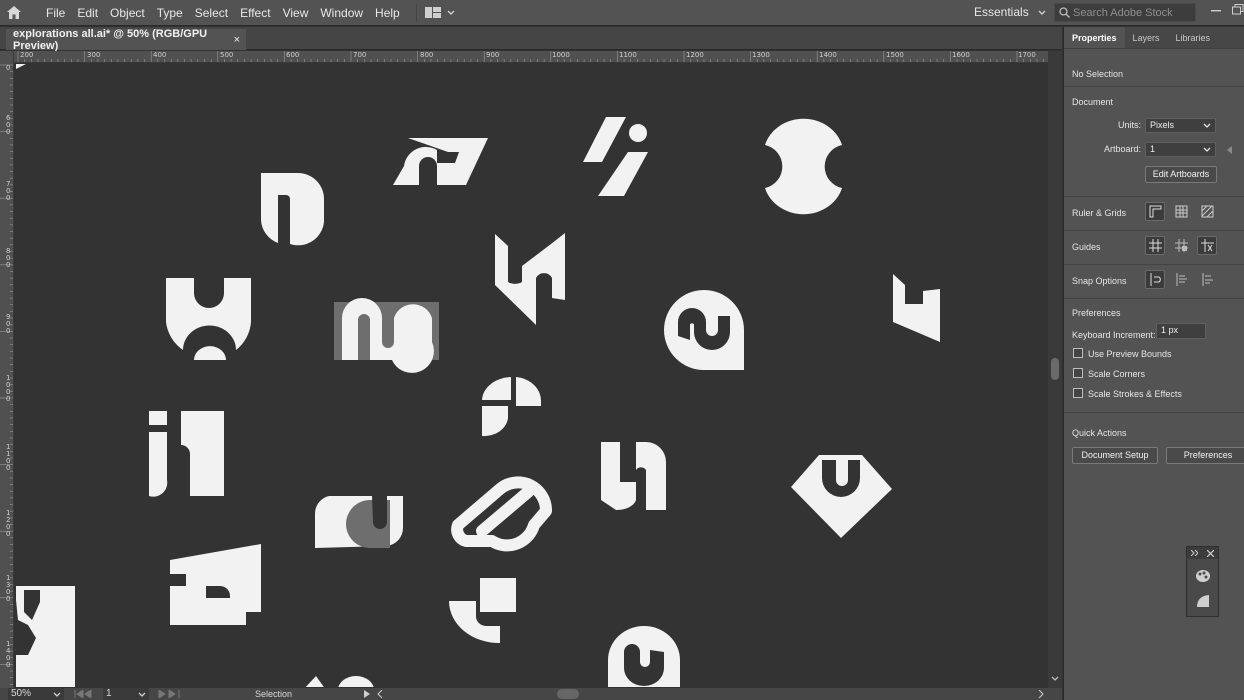  I want to click on vertical-scrollbar, so click(1055, 369).